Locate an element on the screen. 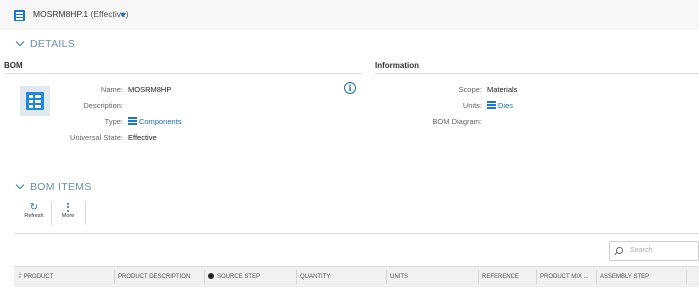 The height and width of the screenshot is (292, 699). column-assembly-step: ASSEMBLY STEP is located at coordinates (641, 277).